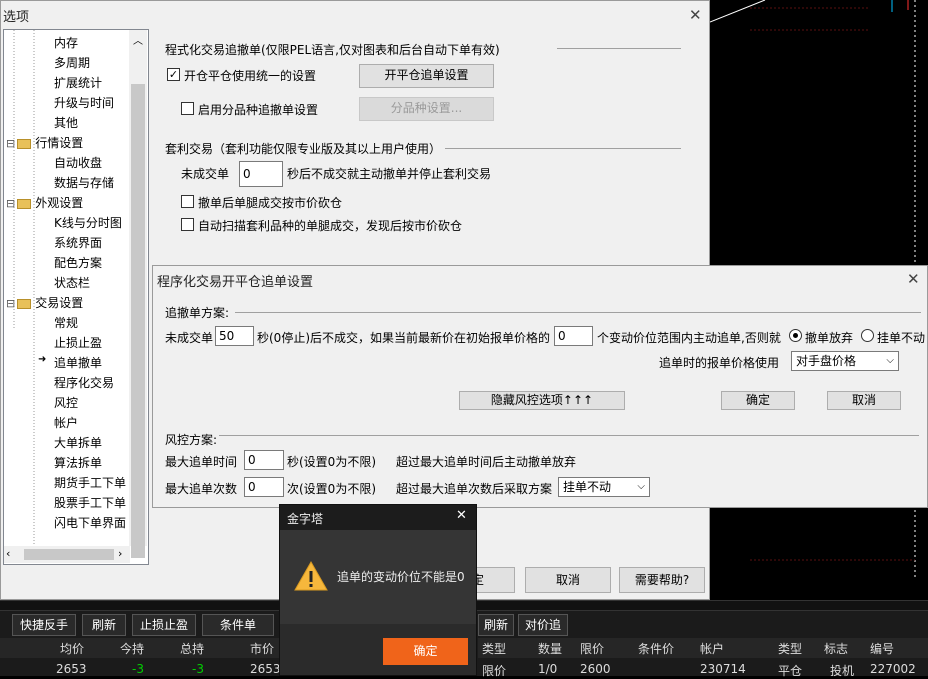  I want to click on warning-icon, so click(311, 575).